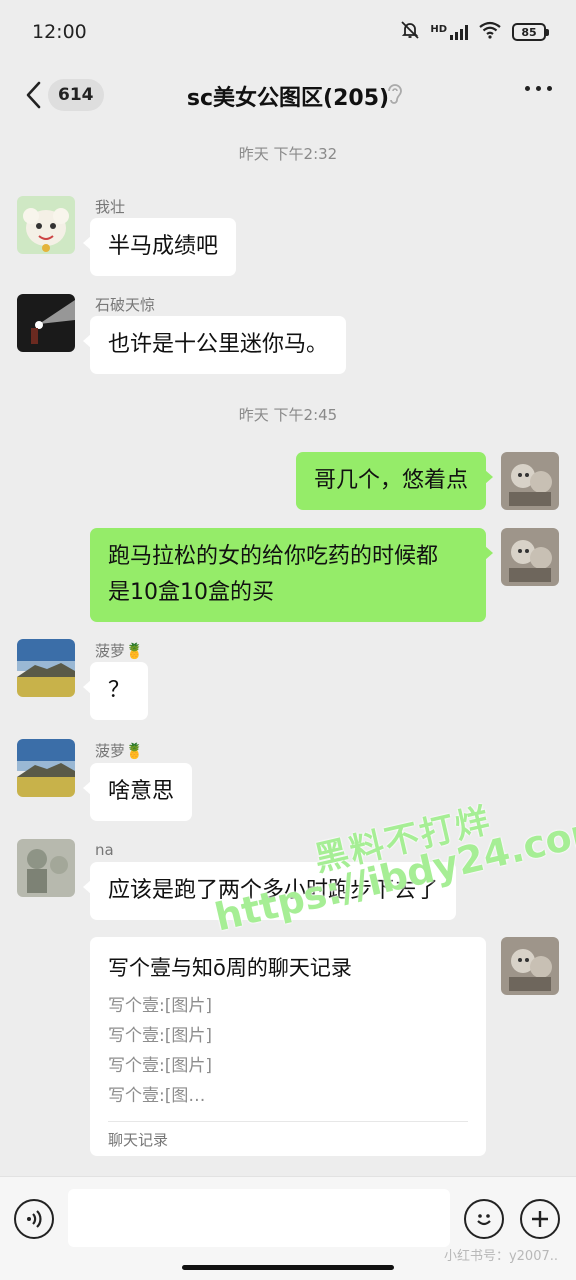  I want to click on ear-icon, so click(395, 96).